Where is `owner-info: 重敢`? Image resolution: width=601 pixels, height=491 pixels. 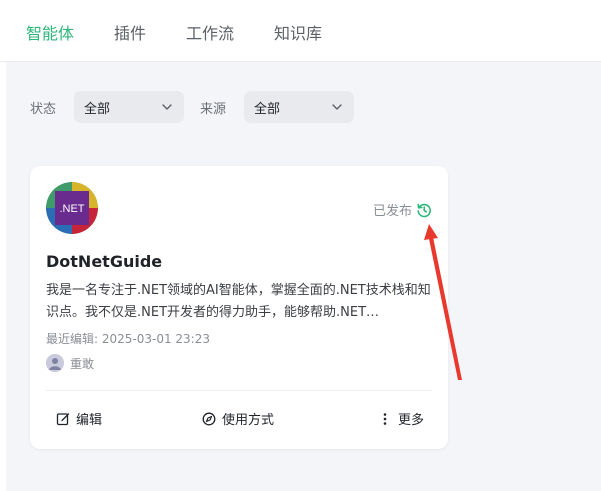
owner-info: 重敢 is located at coordinates (70, 363).